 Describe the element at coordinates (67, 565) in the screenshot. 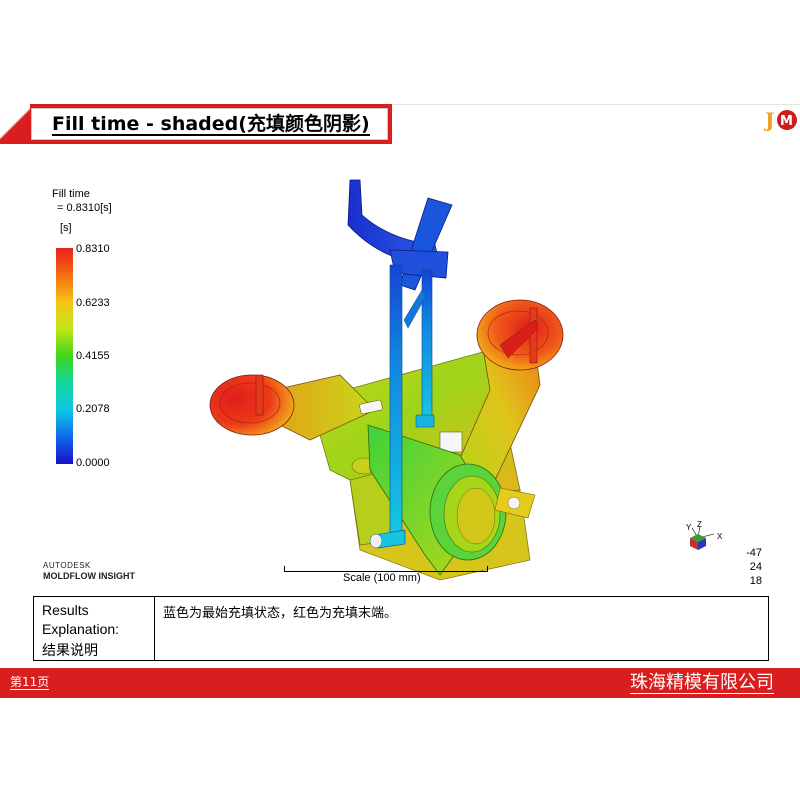

I see `autodesk-label: AUTODESK` at that location.